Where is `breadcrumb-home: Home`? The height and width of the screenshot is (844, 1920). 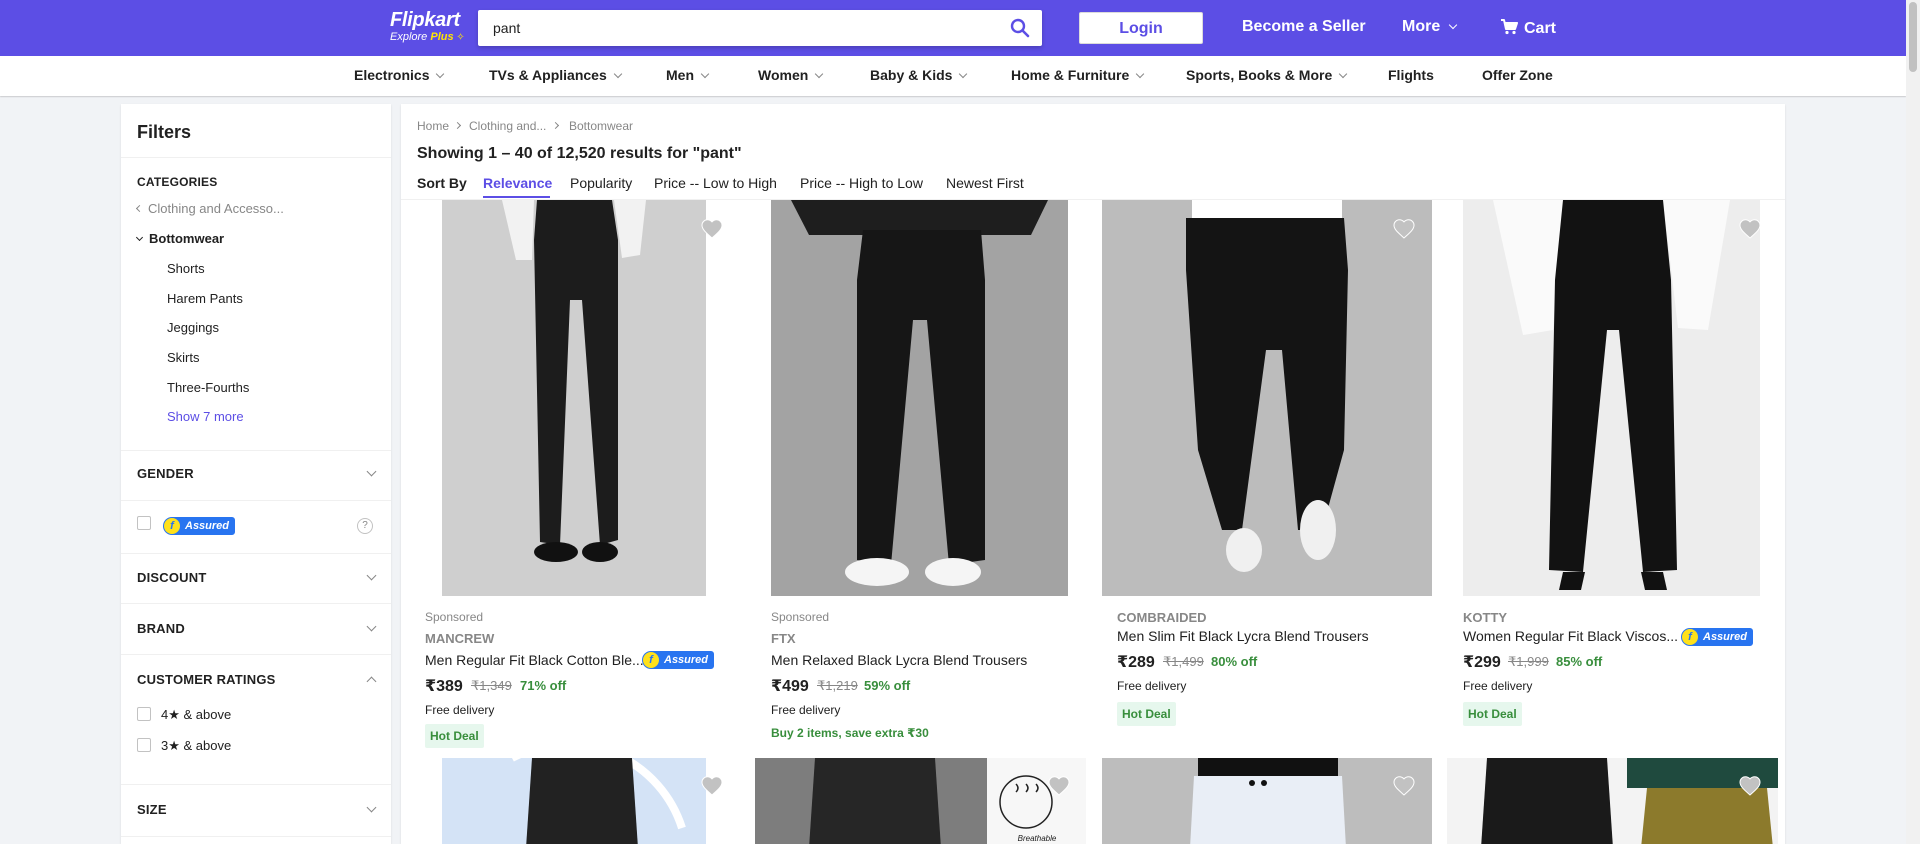 breadcrumb-home: Home is located at coordinates (433, 126).